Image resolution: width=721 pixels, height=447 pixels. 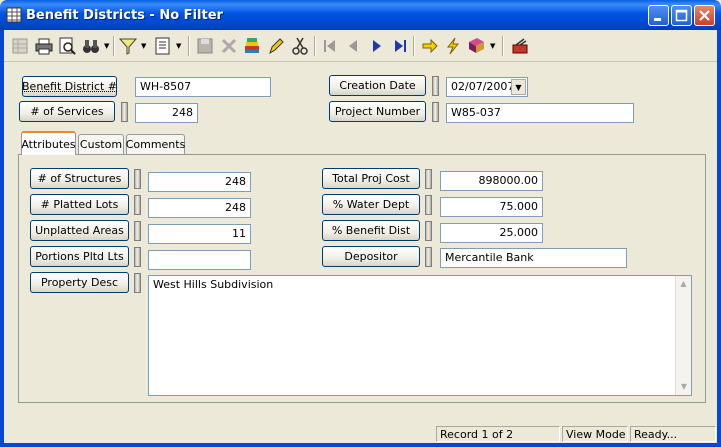 I want to click on close-icon, so click(x=704, y=15).